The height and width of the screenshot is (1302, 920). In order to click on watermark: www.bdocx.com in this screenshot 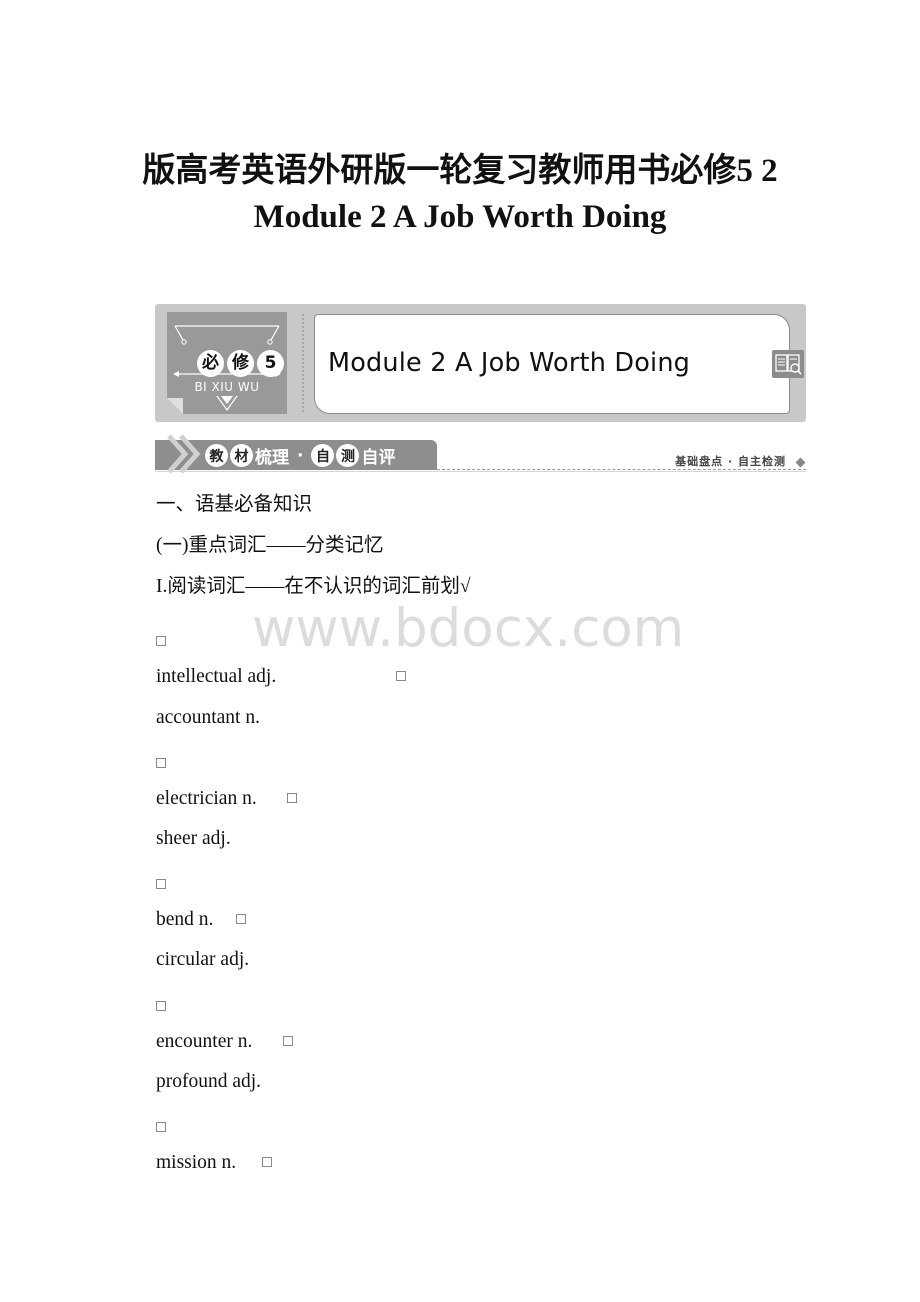, I will do `click(468, 628)`.